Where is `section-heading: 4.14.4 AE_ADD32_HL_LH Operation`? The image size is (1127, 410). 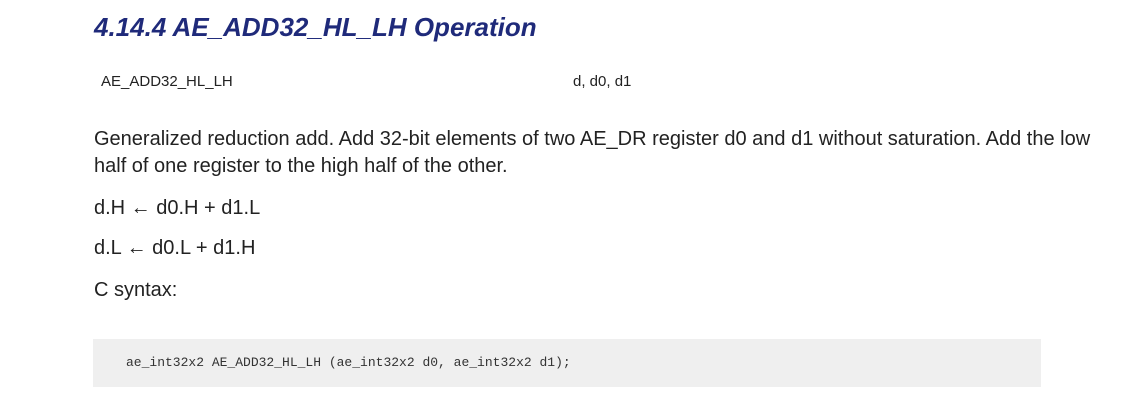 section-heading: 4.14.4 AE_ADD32_HL_LH Operation is located at coordinates (315, 27).